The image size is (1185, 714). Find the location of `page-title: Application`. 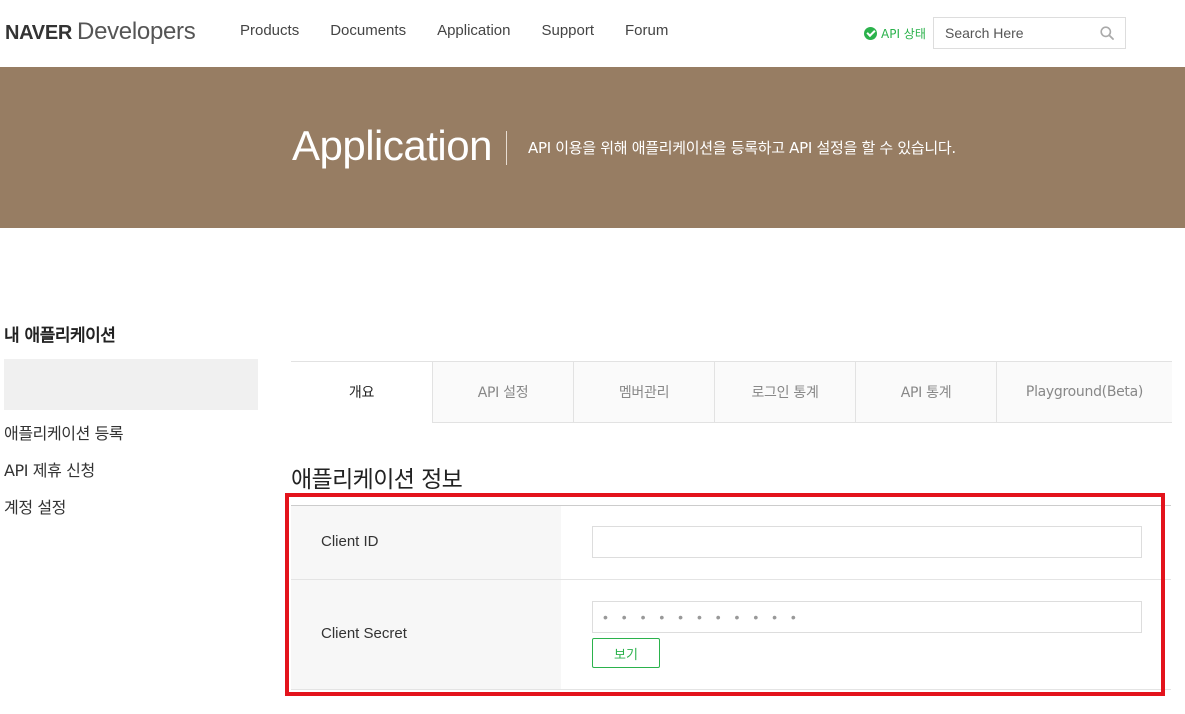

page-title: Application is located at coordinates (392, 145).